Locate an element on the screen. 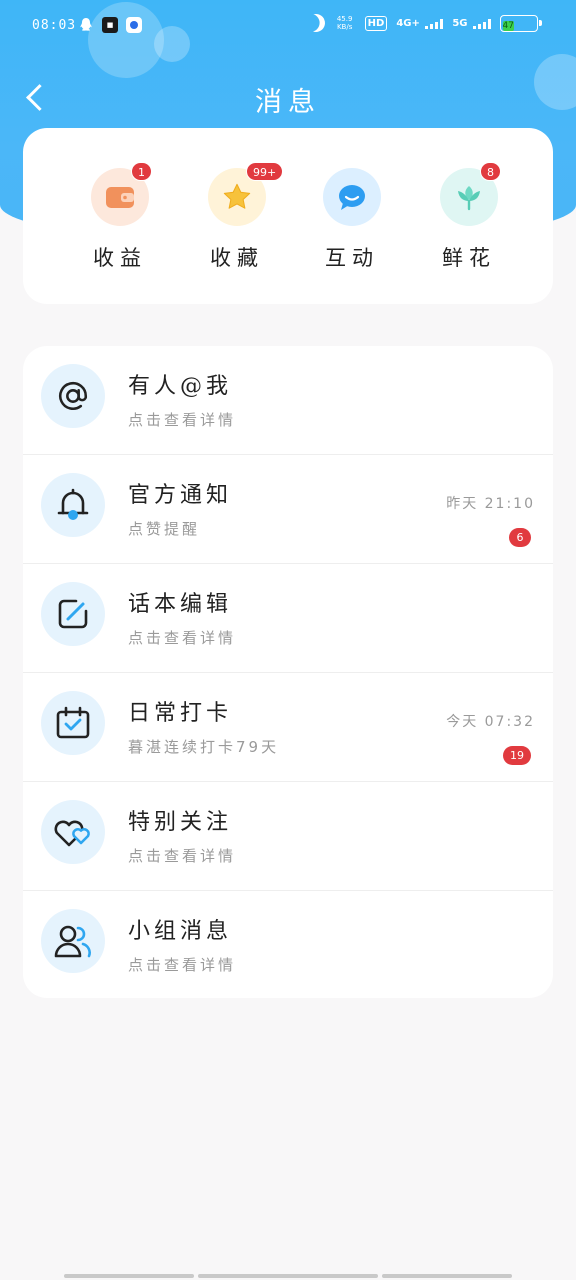 The height and width of the screenshot is (1280, 576). message-title: 官方通知 is located at coordinates (180, 495).